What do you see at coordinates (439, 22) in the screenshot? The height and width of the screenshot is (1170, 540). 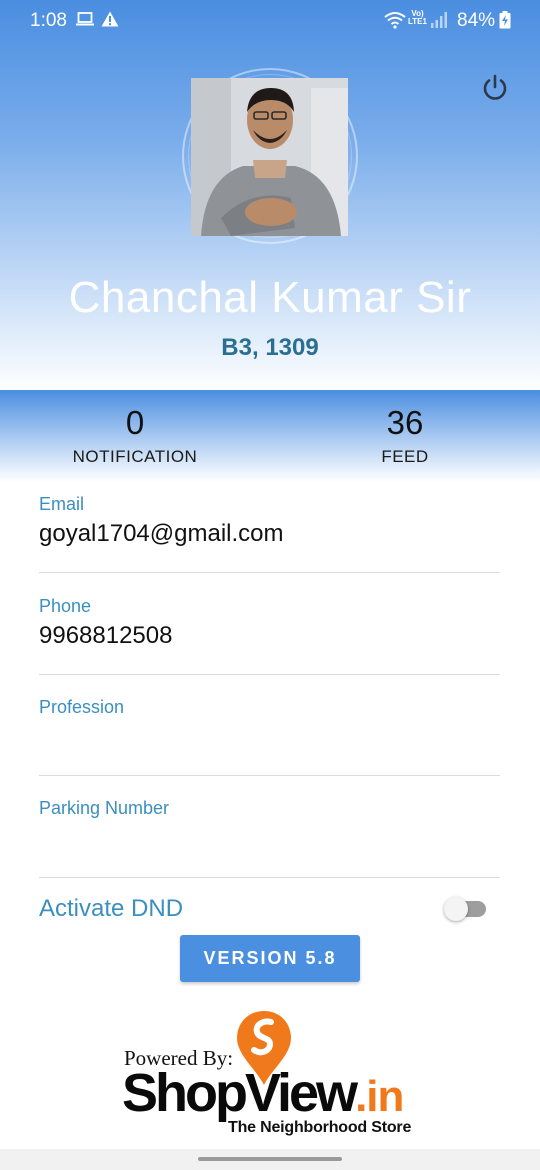 I see `signal-icon` at bounding box center [439, 22].